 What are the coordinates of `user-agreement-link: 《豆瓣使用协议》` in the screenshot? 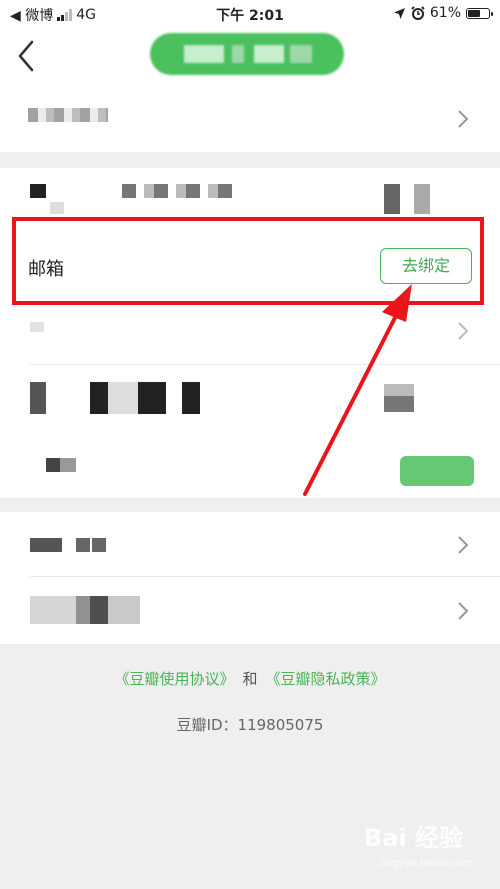 It's located at (174, 679).